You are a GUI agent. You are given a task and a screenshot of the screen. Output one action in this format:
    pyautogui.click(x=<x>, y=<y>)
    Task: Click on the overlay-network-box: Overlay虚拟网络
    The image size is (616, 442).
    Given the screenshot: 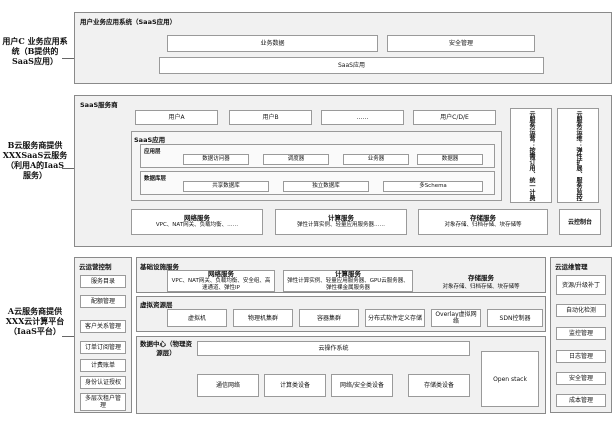 What is the action you would take?
    pyautogui.click(x=456, y=318)
    